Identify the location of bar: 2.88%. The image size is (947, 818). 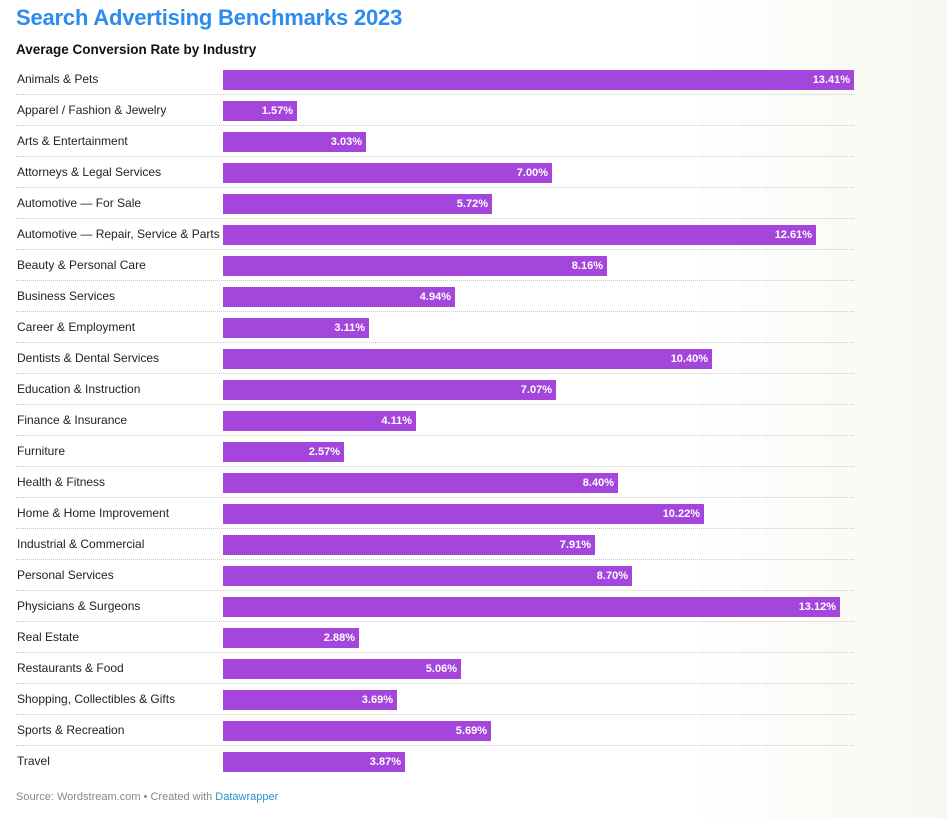
(291, 638).